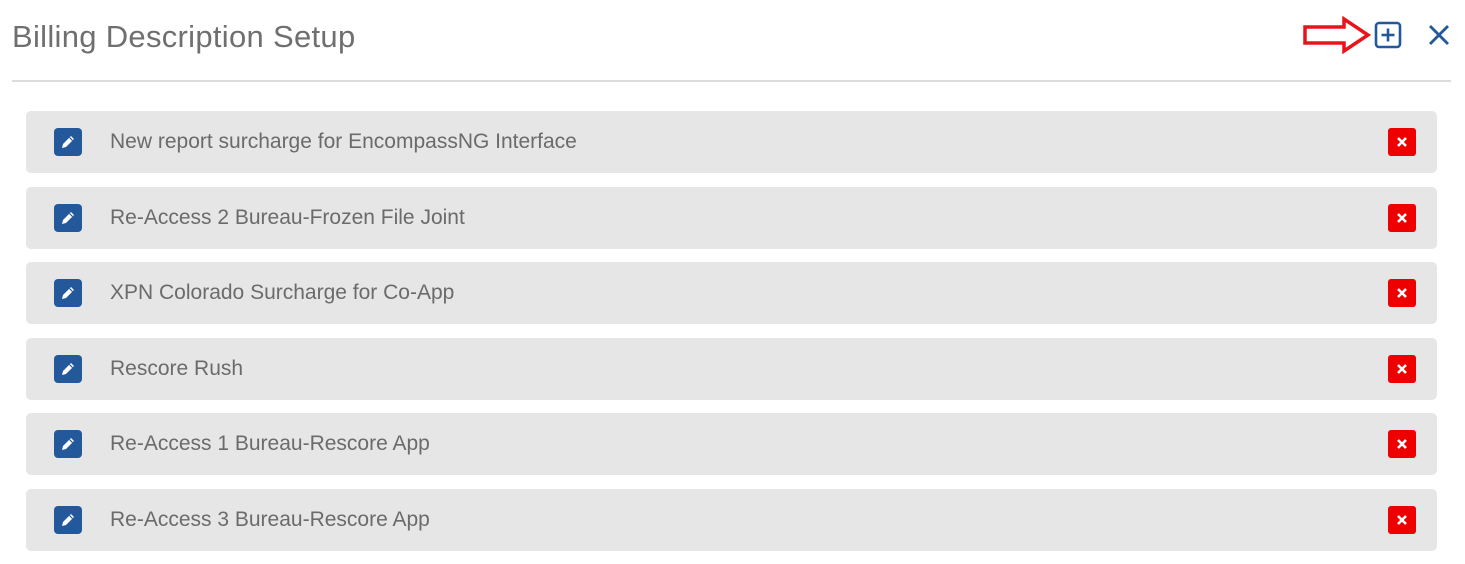  Describe the element at coordinates (270, 443) in the screenshot. I see `list-item-label: Re-Access 1 Bureau-Rescore App` at that location.